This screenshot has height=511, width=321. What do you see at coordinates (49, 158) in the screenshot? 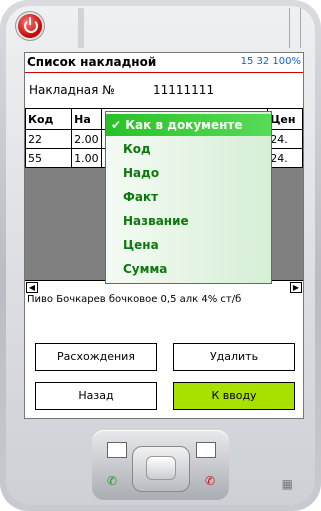
I see `cell-code: 55` at bounding box center [49, 158].